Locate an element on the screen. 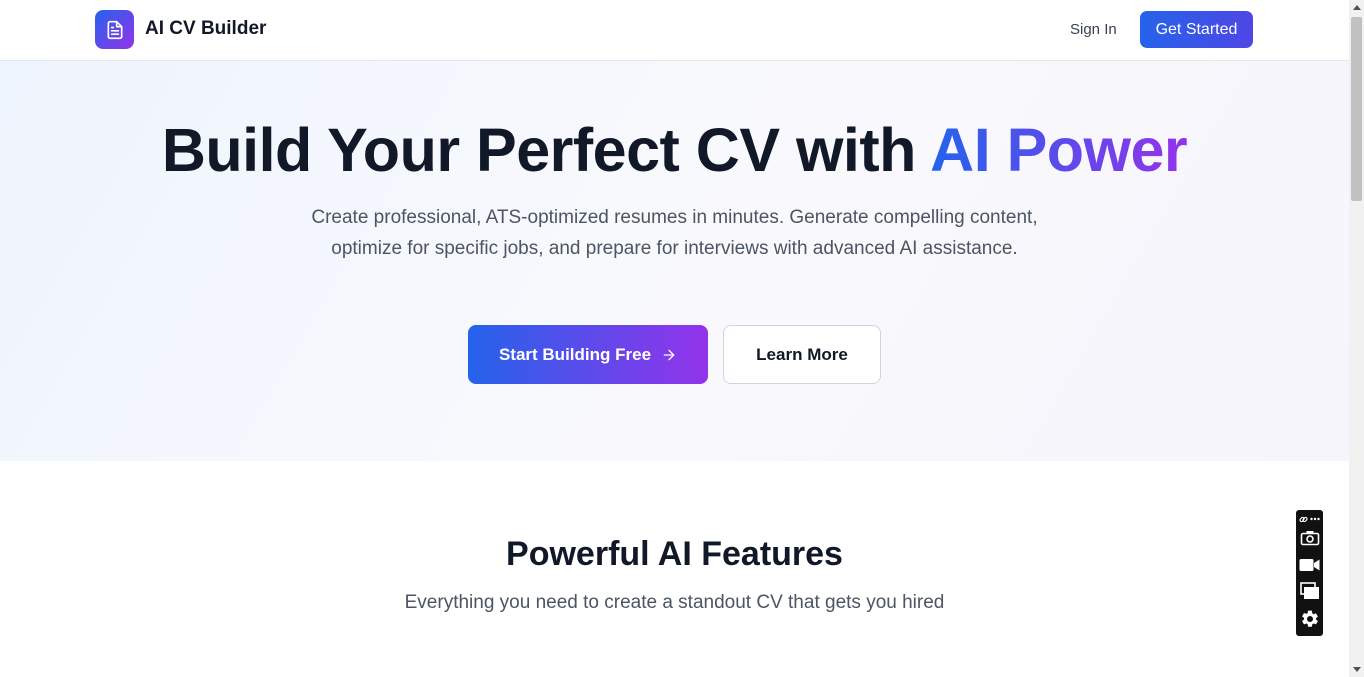  gear-icon is located at coordinates (1309, 618).